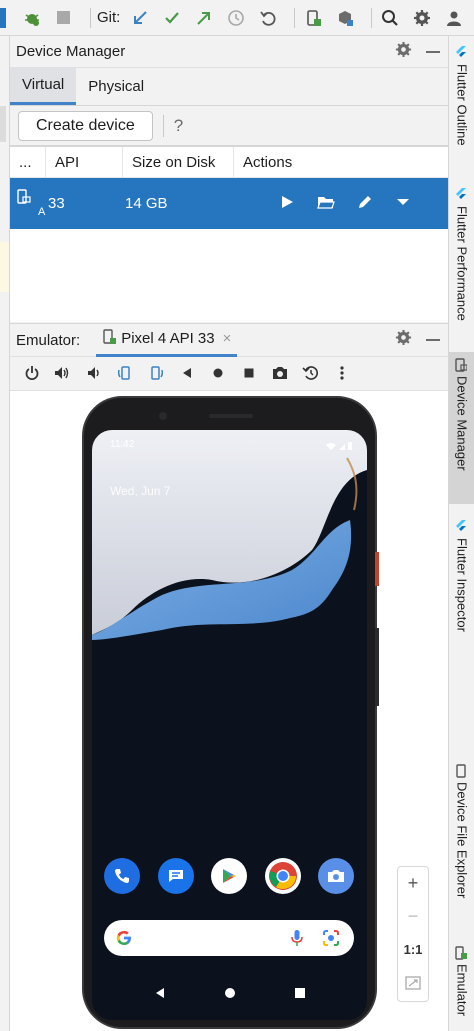 This screenshot has height=1031, width=474. What do you see at coordinates (204, 18) in the screenshot?
I see `git-push-icon` at bounding box center [204, 18].